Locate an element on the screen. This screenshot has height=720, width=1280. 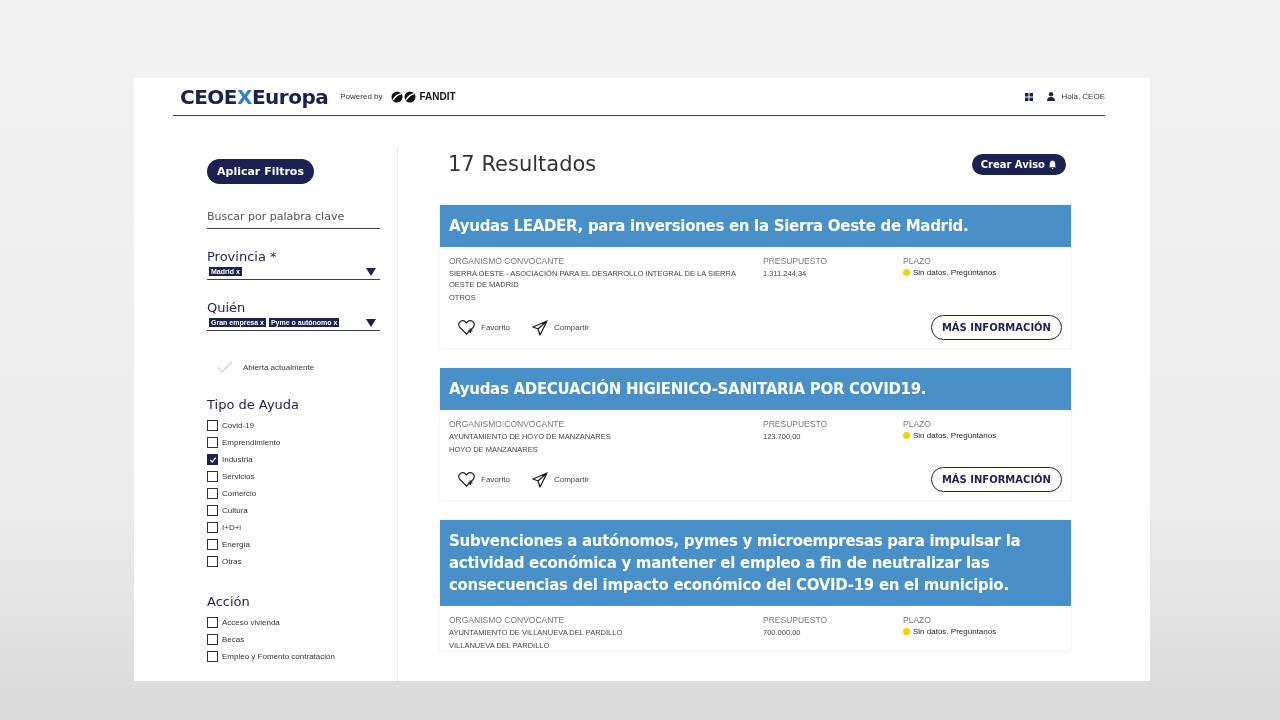
checkbox-label: Energía is located at coordinates (236, 544).